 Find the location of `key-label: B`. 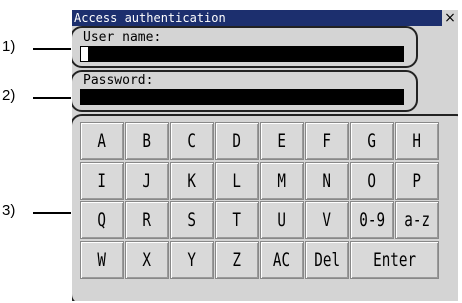

key-label: B is located at coordinates (147, 141).